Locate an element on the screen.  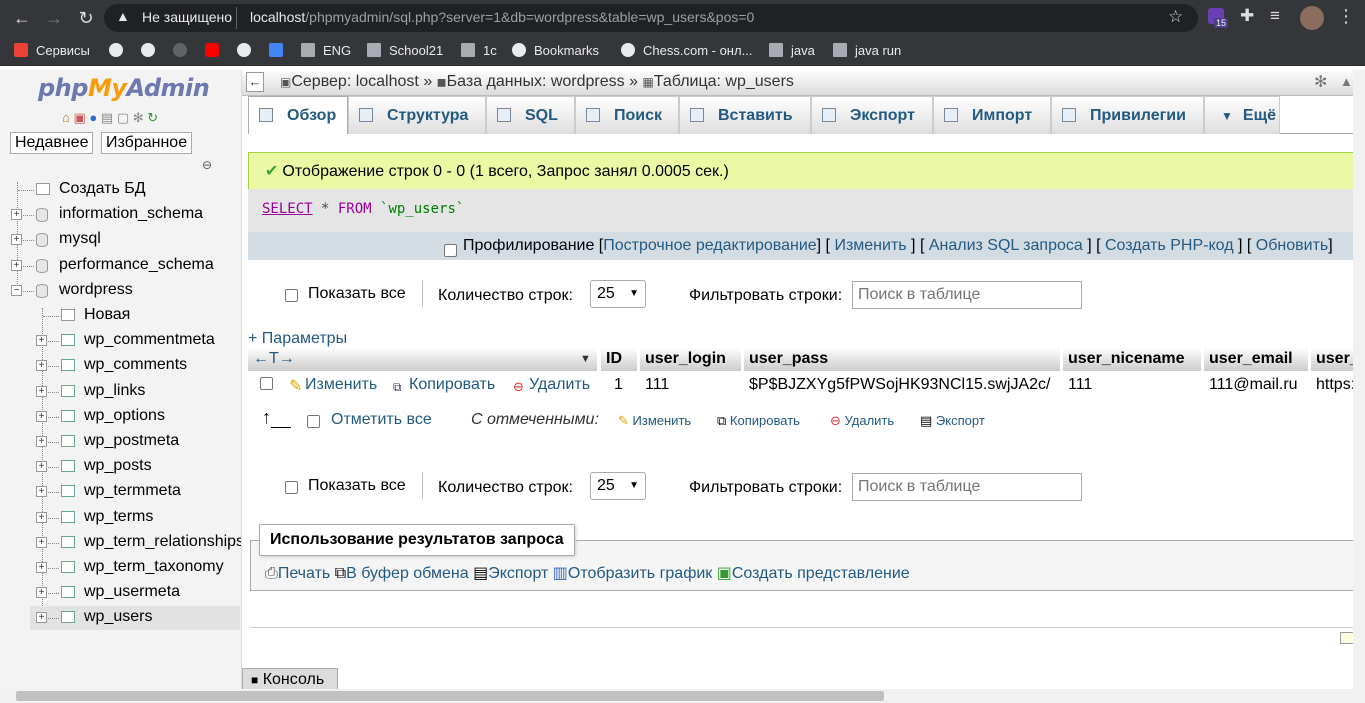
menu-icon: ⋮ is located at coordinates (1346, 16).